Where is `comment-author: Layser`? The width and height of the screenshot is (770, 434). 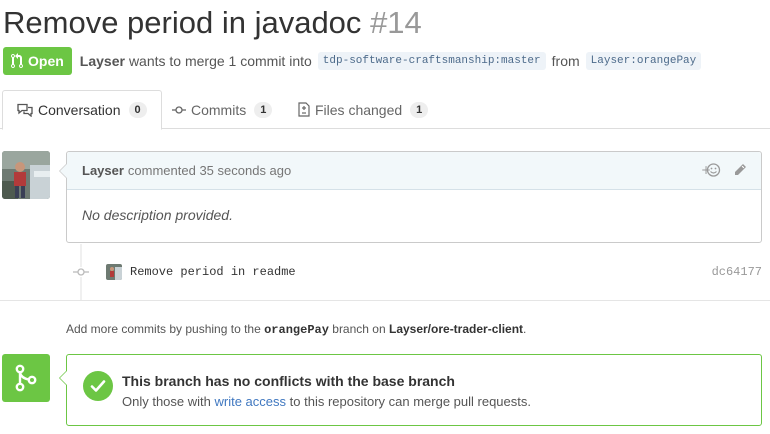 comment-author: Layser is located at coordinates (103, 170).